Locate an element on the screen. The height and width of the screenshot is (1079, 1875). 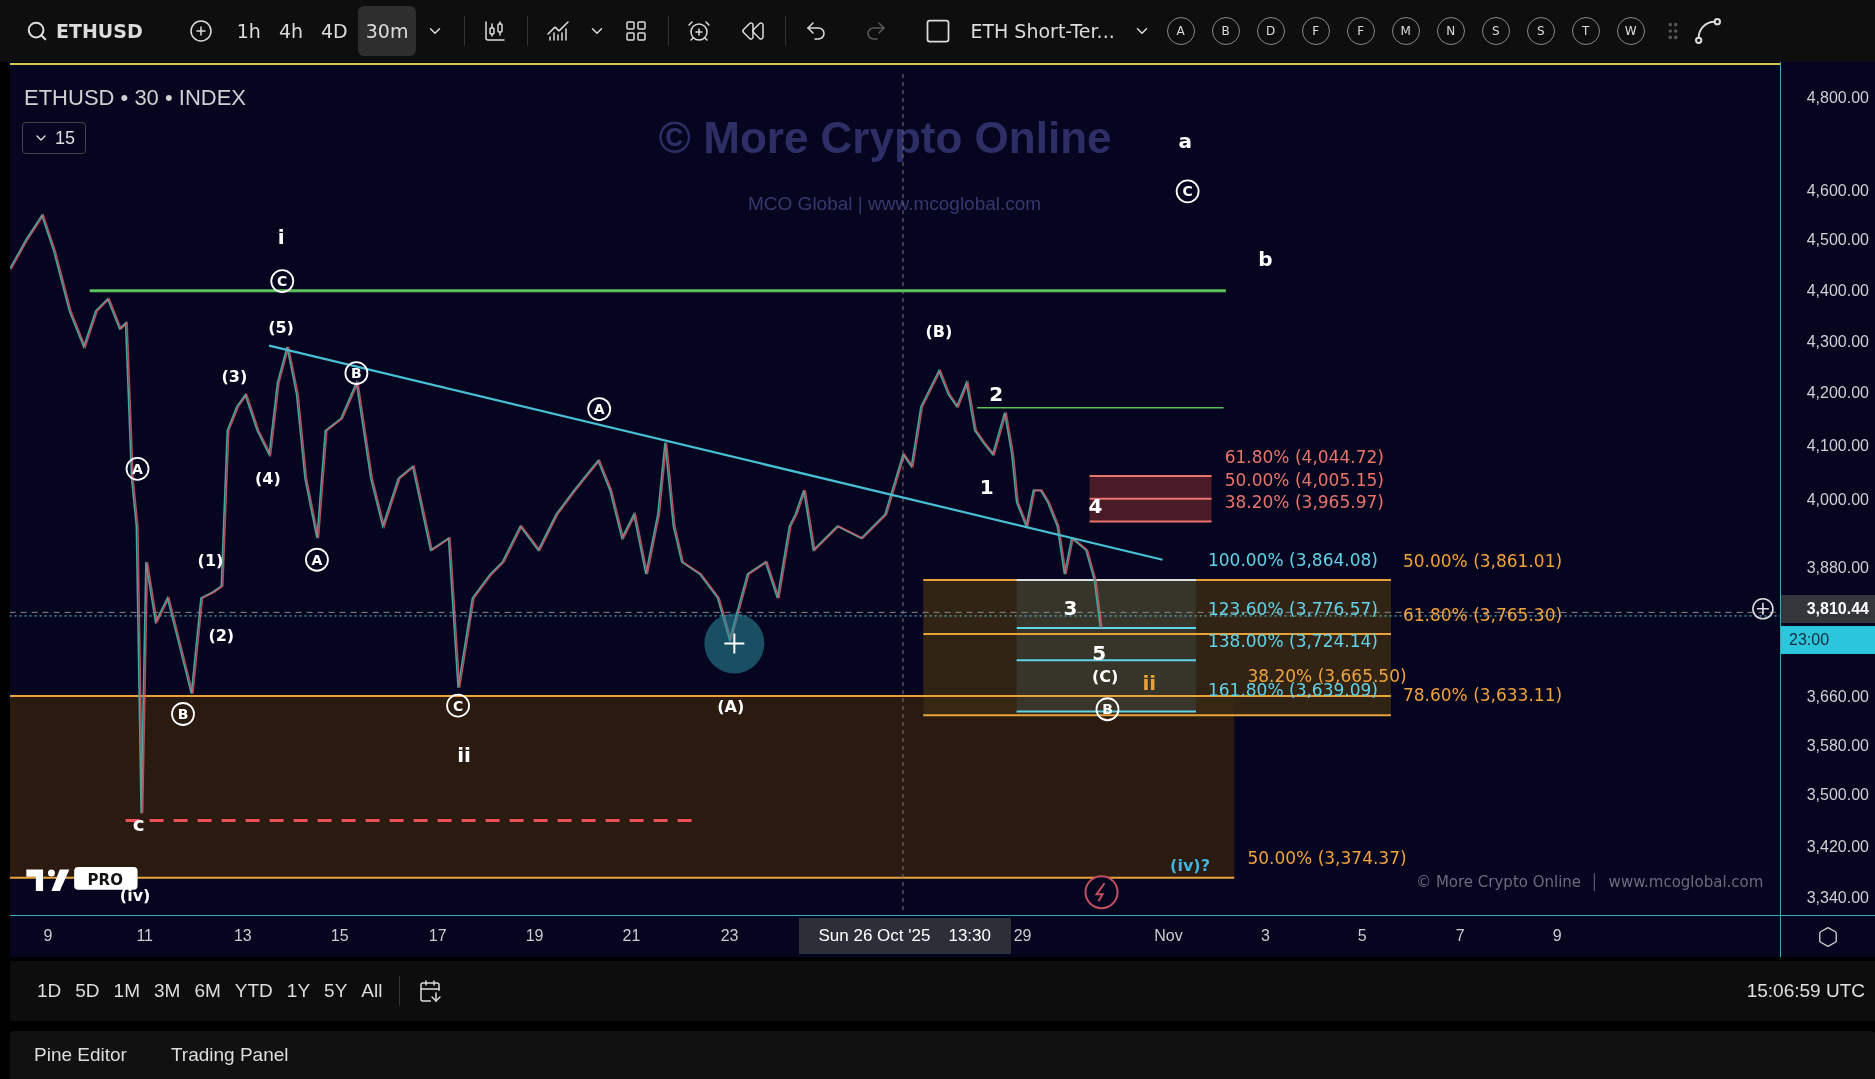
time-tick: 15 is located at coordinates (339, 936).